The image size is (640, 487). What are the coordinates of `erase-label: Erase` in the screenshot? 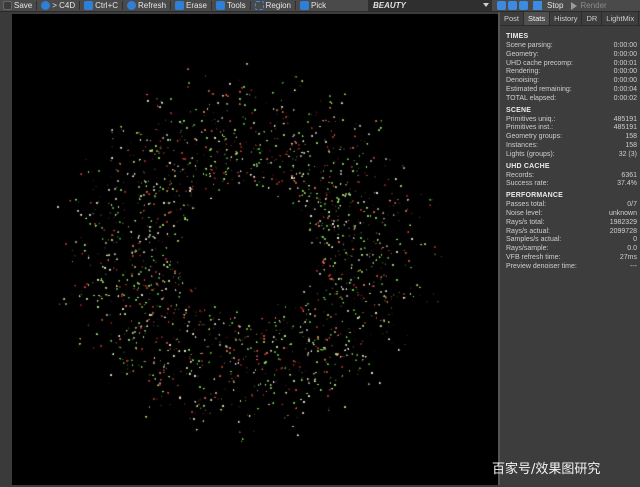 It's located at (196, 5).